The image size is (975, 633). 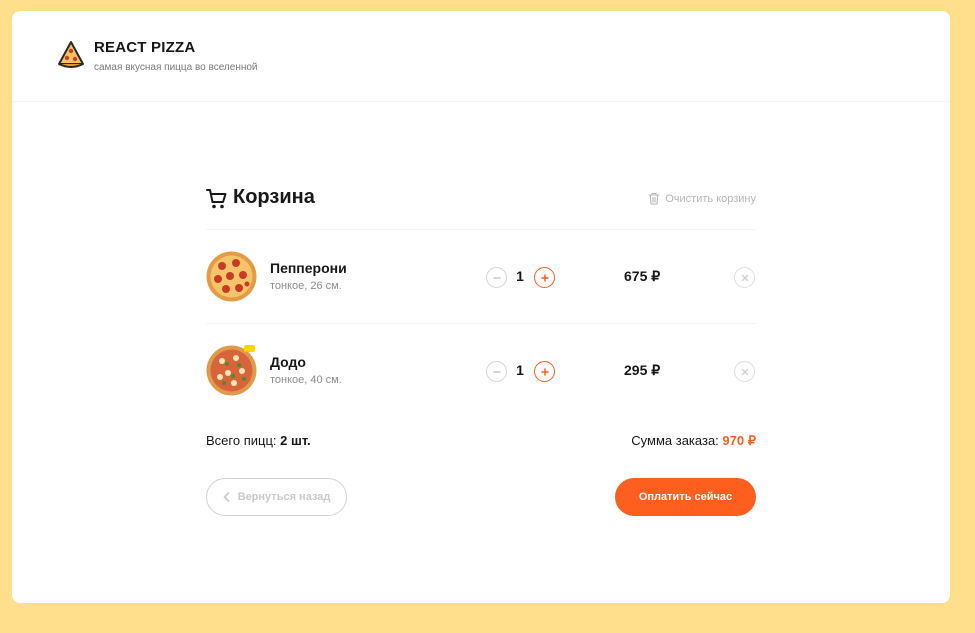 What do you see at coordinates (274, 197) in the screenshot?
I see `cart-title: Корзина` at bounding box center [274, 197].